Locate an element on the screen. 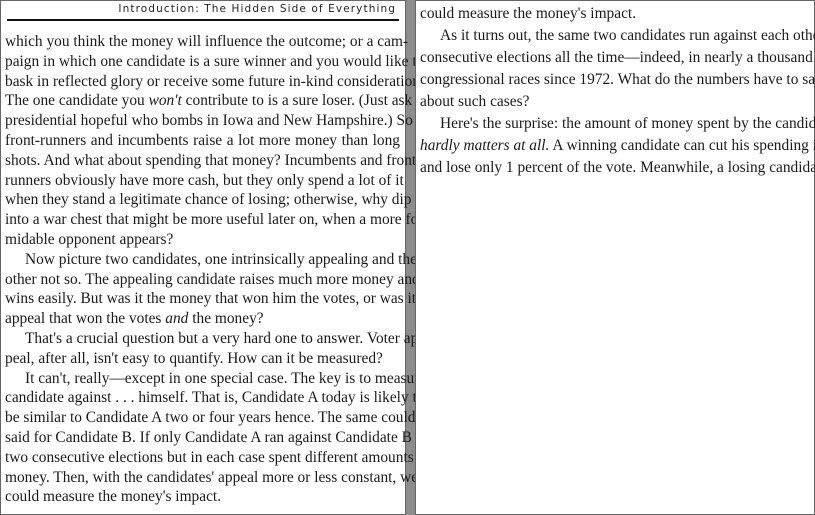 The image size is (815, 515). text-segment: about such cases? is located at coordinates (475, 101).